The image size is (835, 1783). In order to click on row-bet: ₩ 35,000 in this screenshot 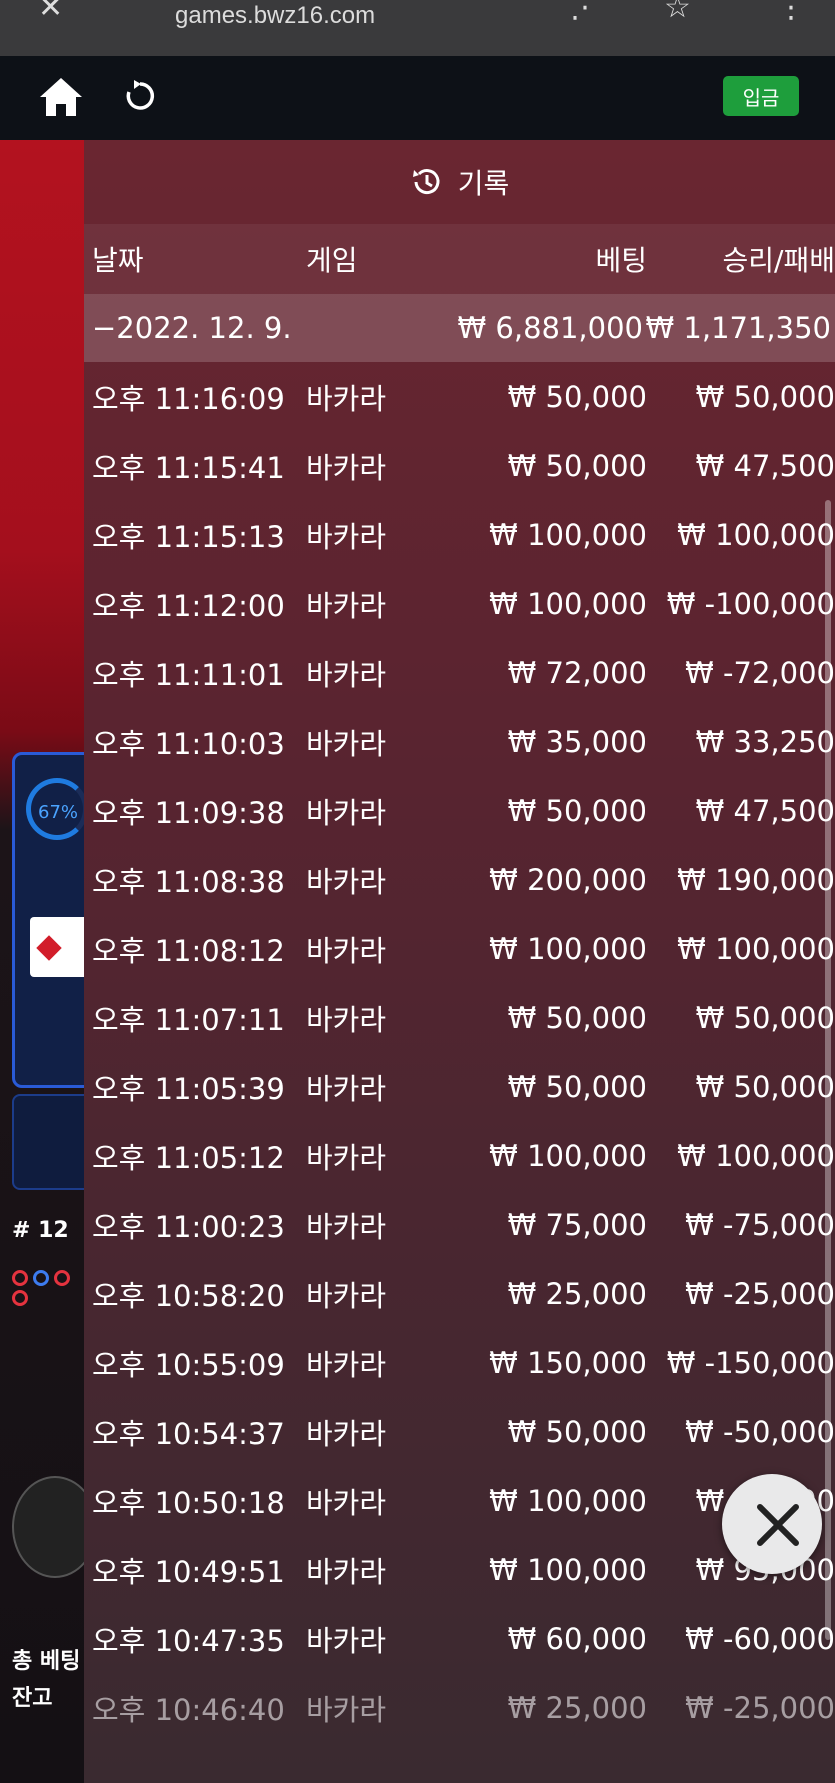, I will do `click(577, 741)`.